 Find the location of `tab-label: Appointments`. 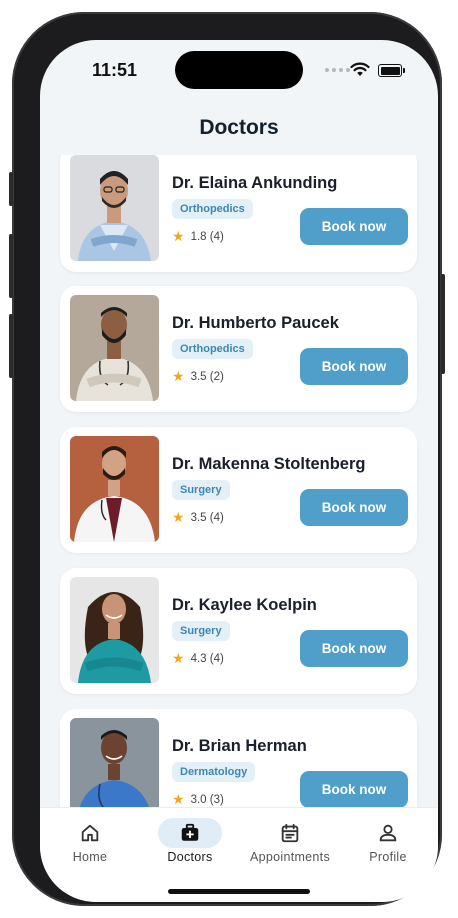

tab-label: Appointments is located at coordinates (290, 857).